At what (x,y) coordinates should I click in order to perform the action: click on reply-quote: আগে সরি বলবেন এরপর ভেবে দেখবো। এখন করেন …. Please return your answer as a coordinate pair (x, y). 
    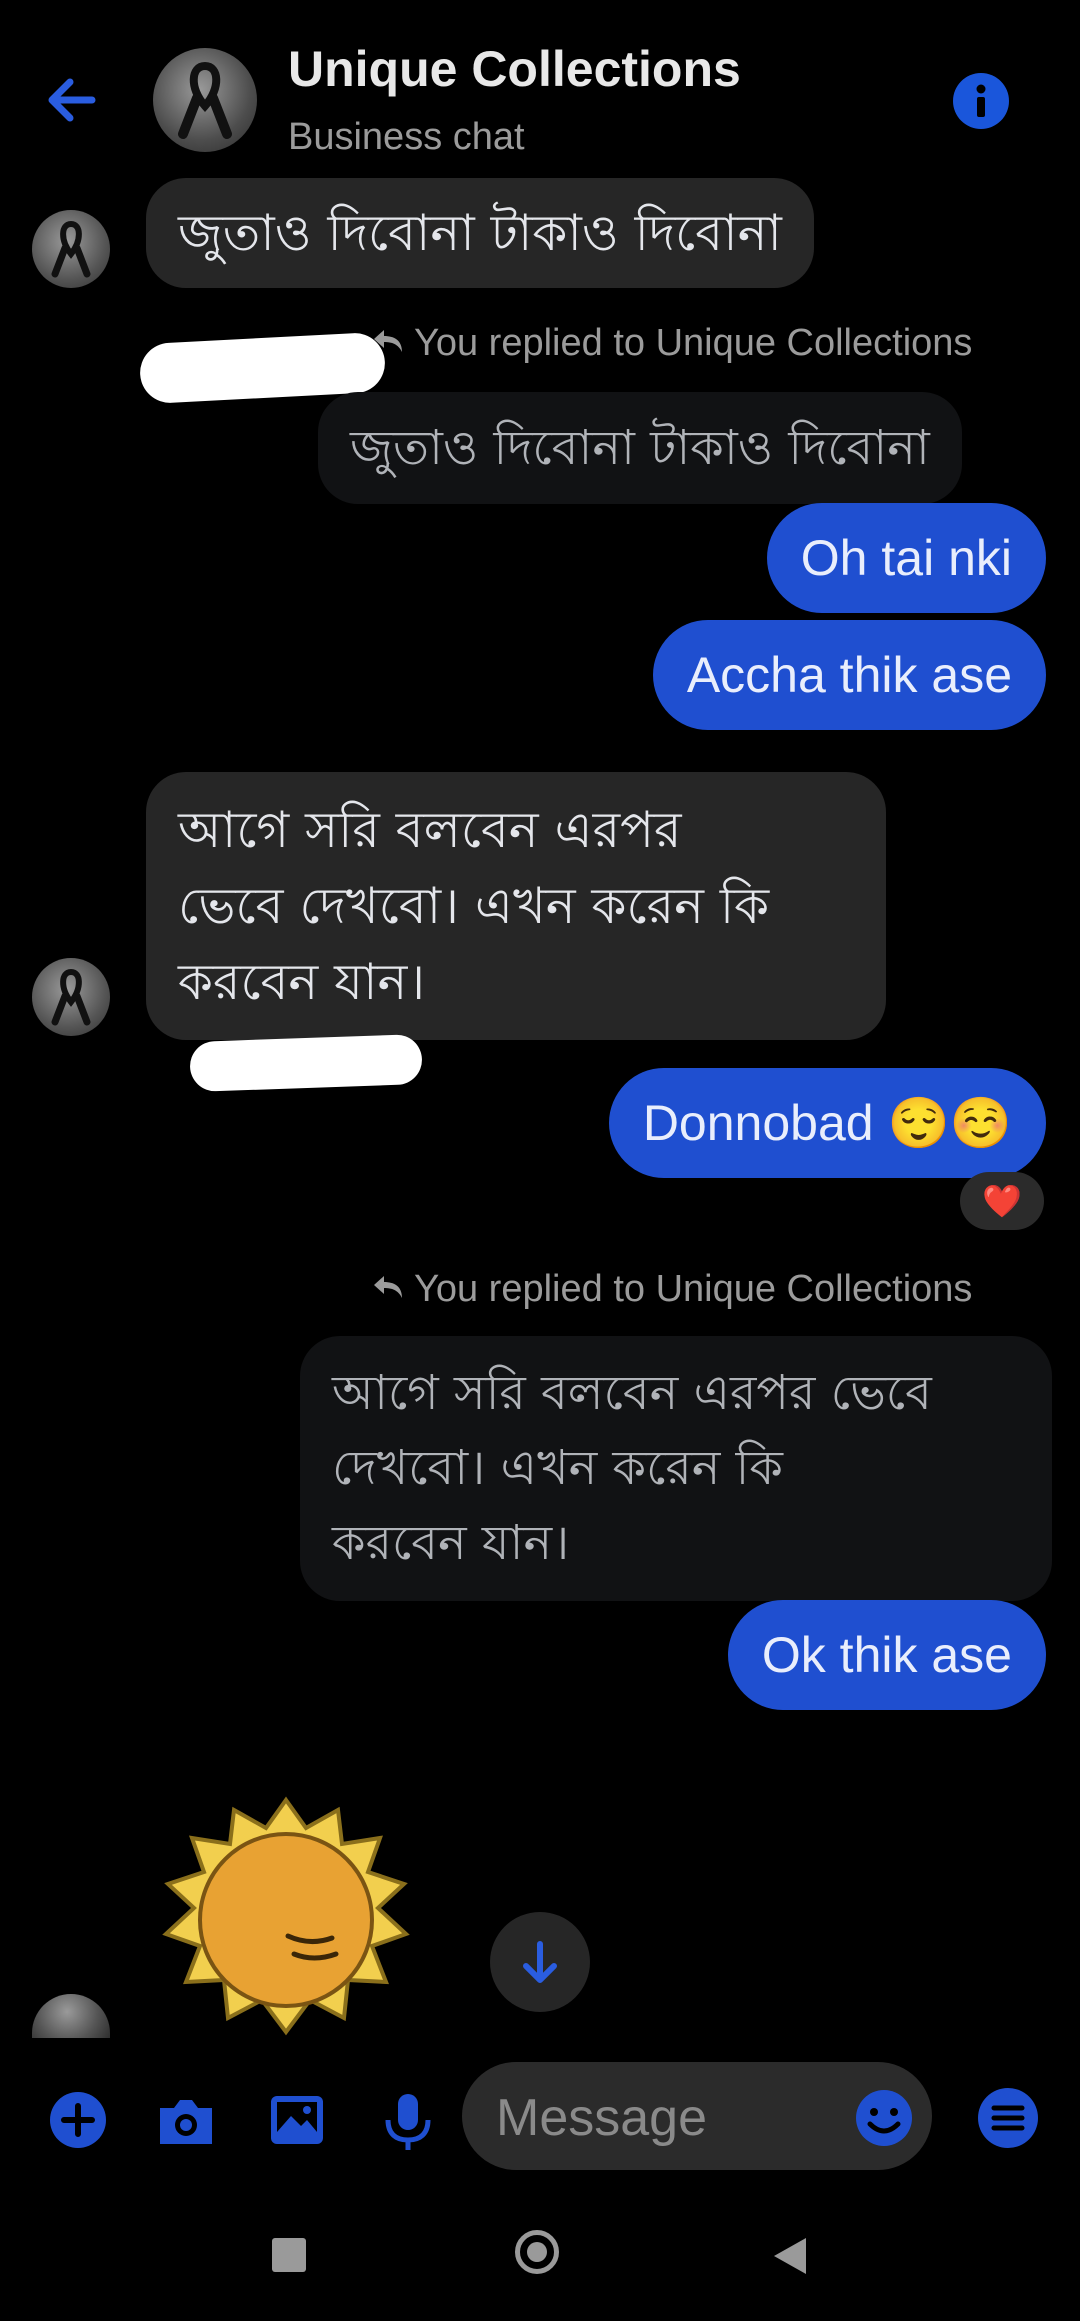
    Looking at the image, I should click on (676, 1468).